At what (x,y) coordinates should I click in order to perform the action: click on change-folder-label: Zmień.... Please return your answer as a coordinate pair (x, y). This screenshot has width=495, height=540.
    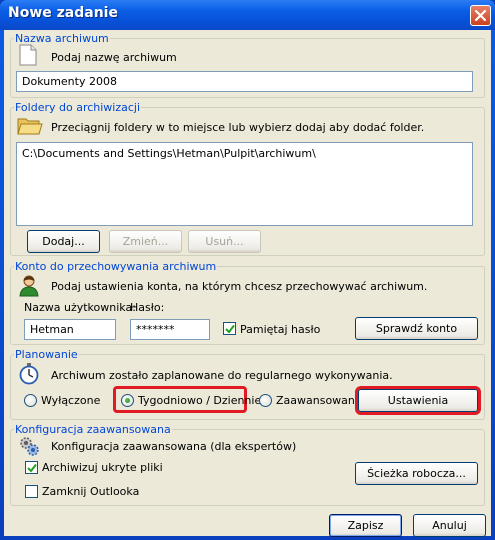
    Looking at the image, I should click on (145, 241).